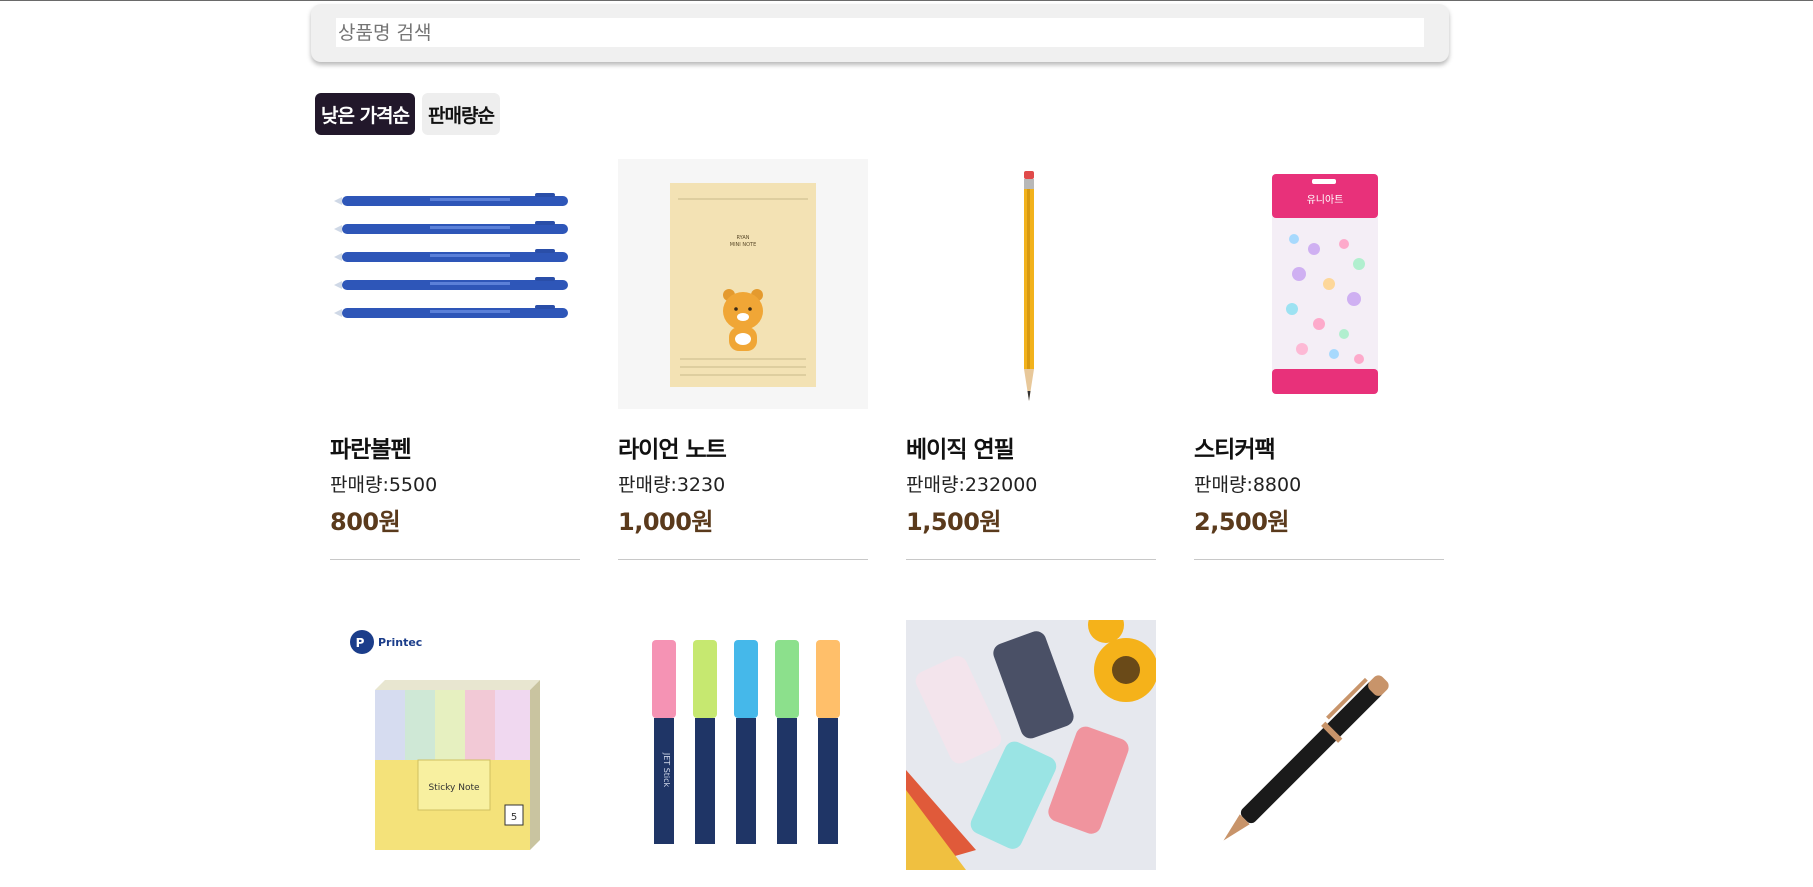  I want to click on sort-low-price-button: 낮은 가격순, so click(365, 114).